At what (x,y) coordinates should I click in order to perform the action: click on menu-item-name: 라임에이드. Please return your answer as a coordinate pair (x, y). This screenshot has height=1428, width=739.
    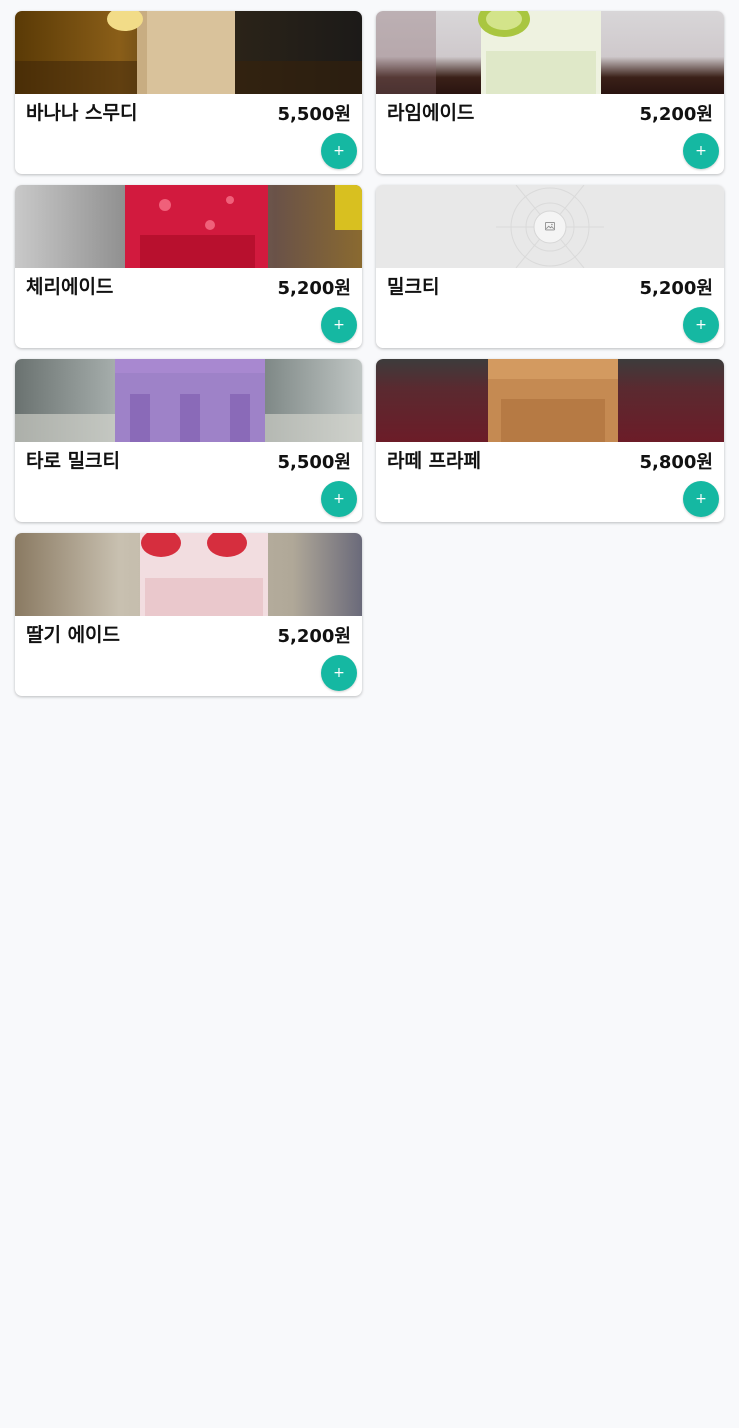
    Looking at the image, I should click on (431, 113).